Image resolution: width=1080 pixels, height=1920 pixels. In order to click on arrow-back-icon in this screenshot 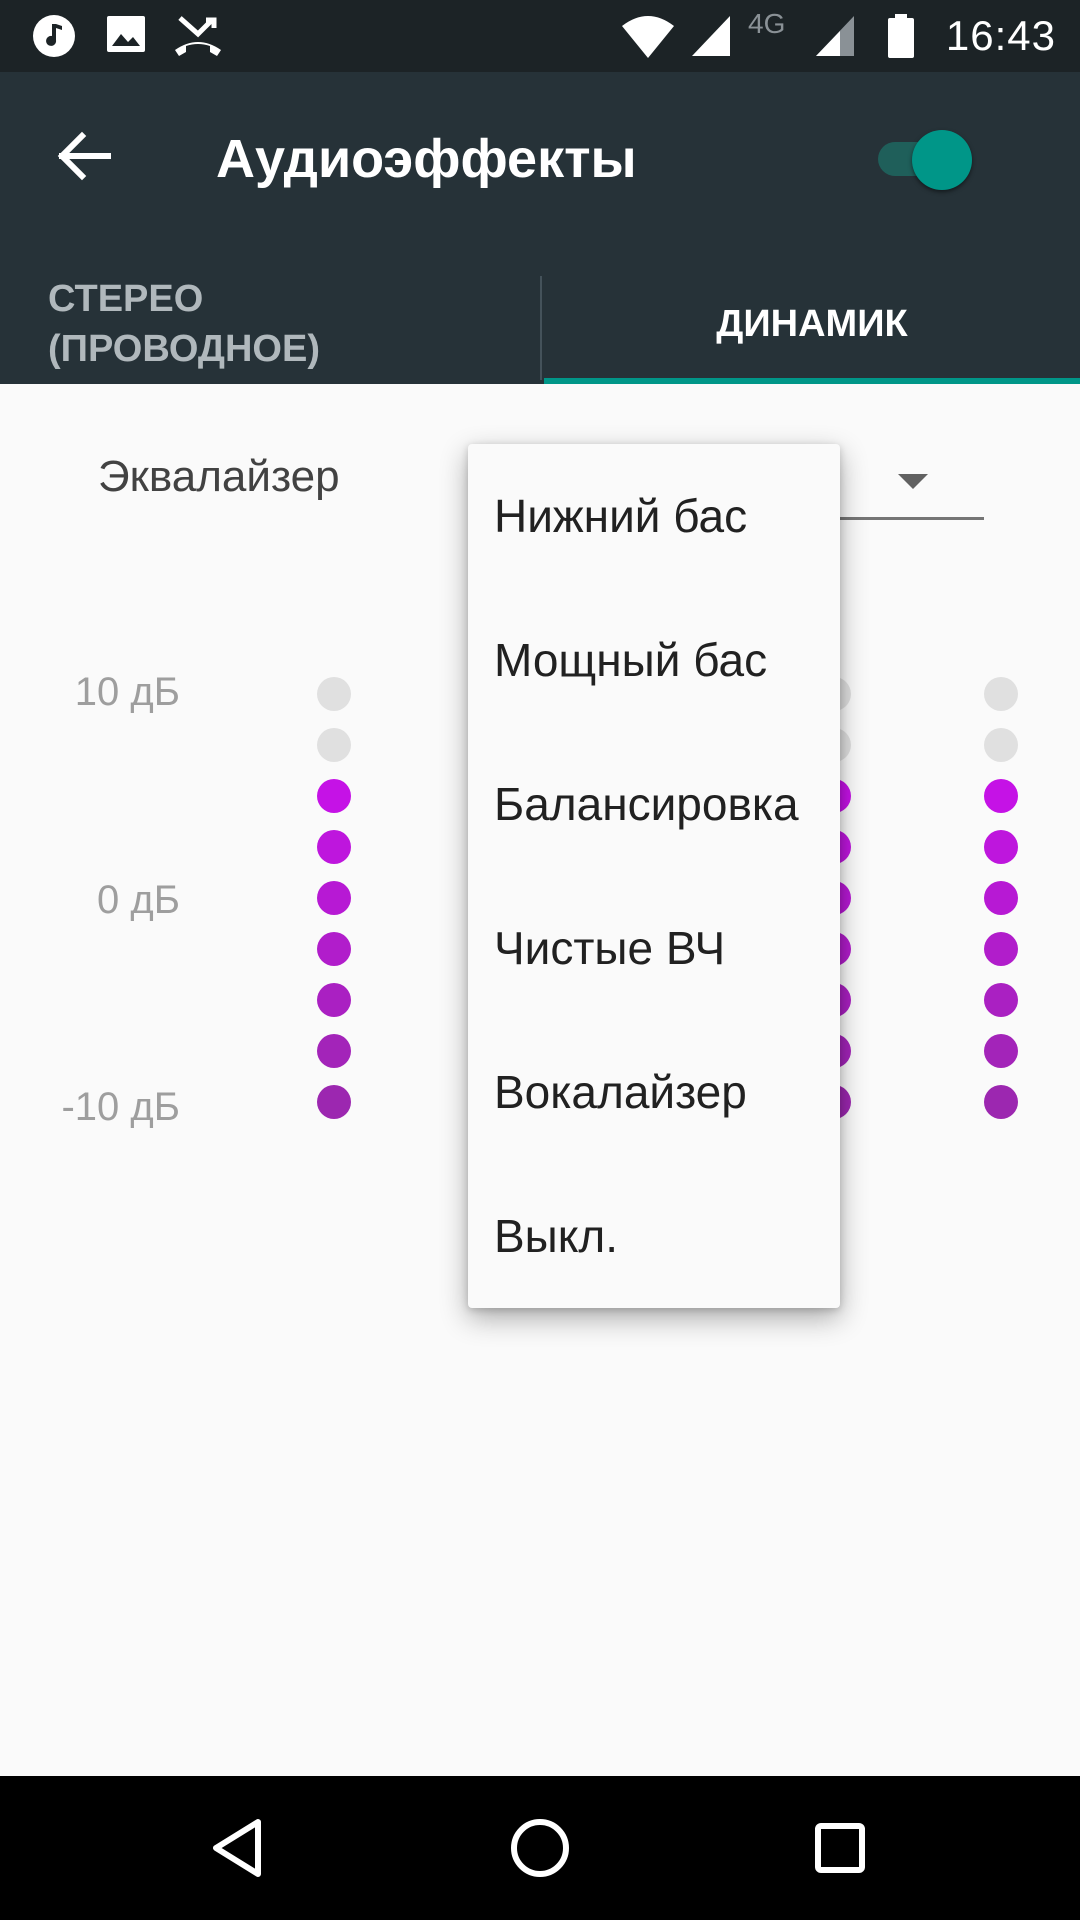, I will do `click(84, 156)`.